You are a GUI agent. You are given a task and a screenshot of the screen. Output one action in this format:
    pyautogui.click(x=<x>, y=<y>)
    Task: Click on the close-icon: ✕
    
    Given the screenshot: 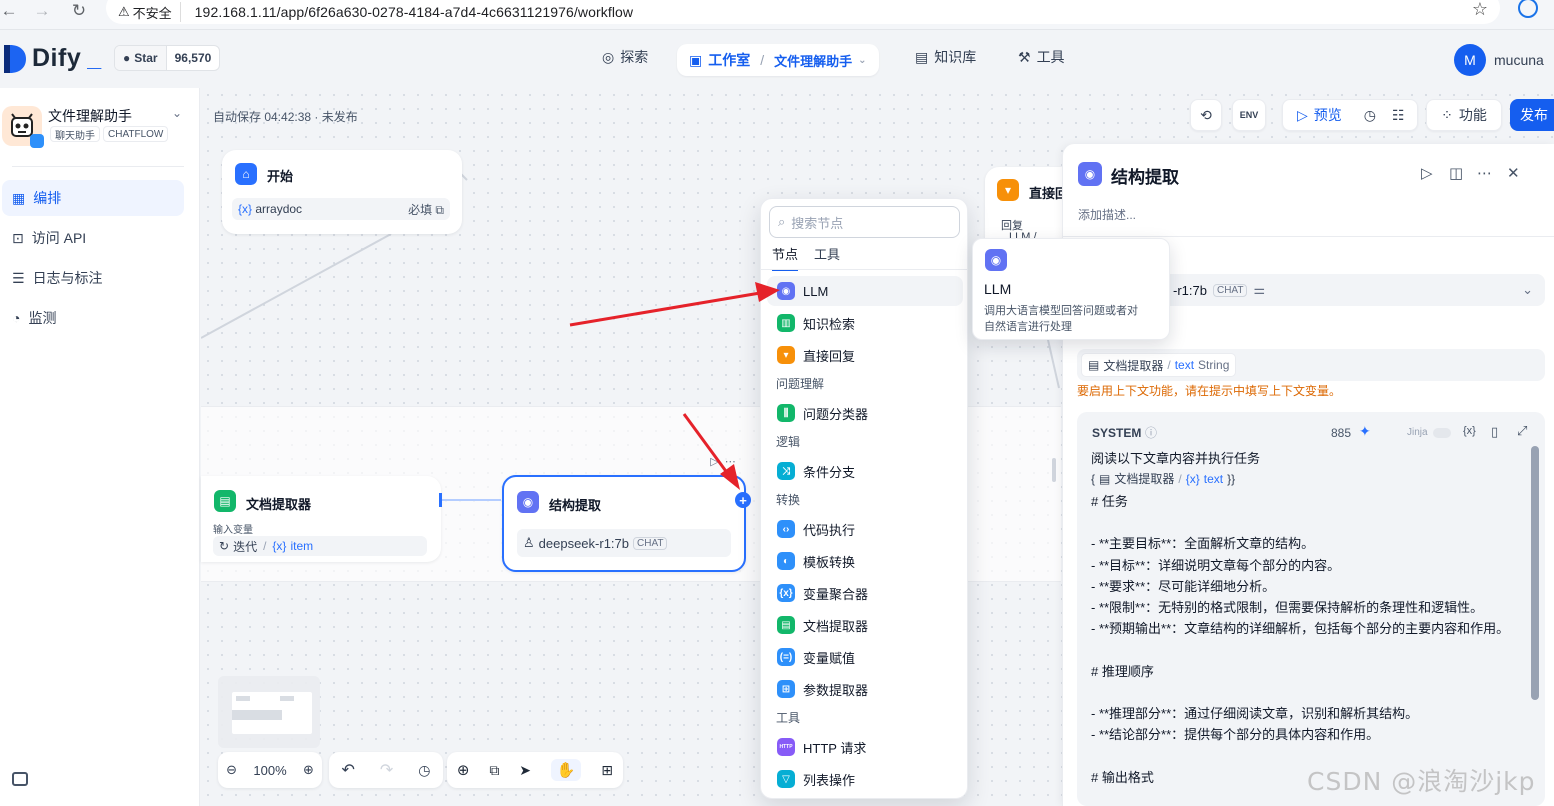 What is the action you would take?
    pyautogui.click(x=1513, y=173)
    